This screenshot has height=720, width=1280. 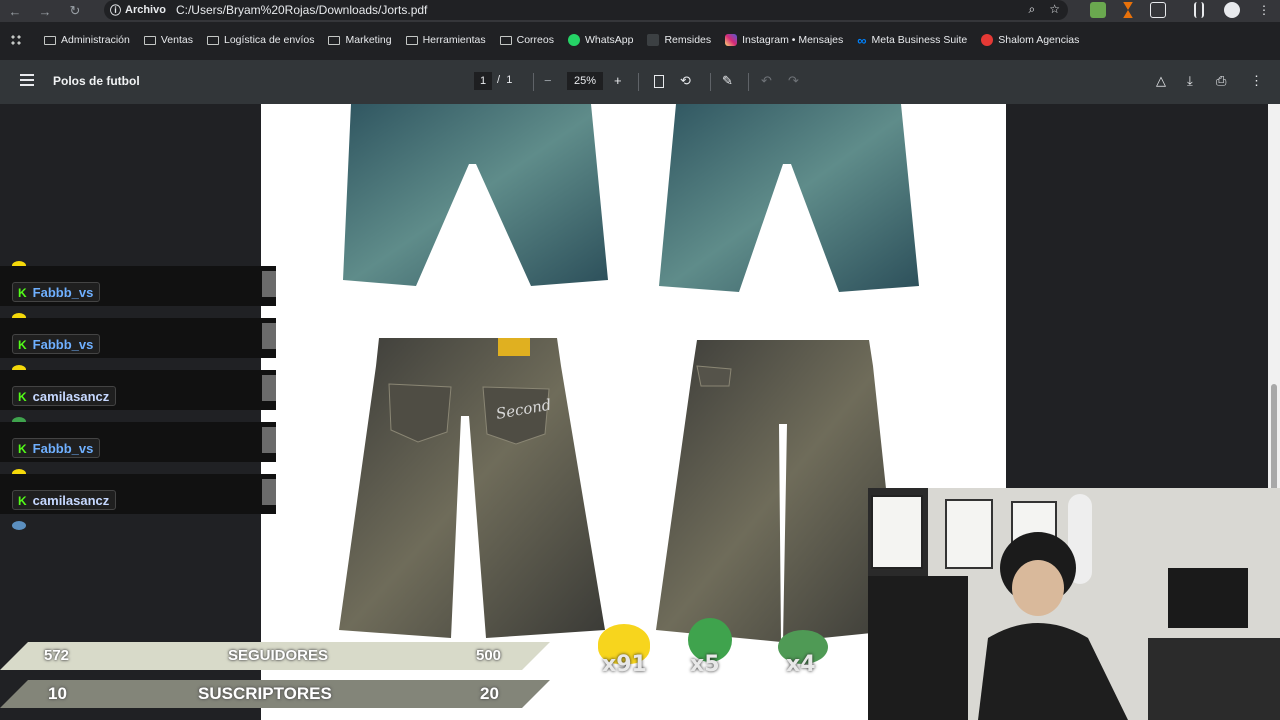 What do you see at coordinates (265, 693) in the screenshot?
I see `subs-label: SUSCRIPTORES` at bounding box center [265, 693].